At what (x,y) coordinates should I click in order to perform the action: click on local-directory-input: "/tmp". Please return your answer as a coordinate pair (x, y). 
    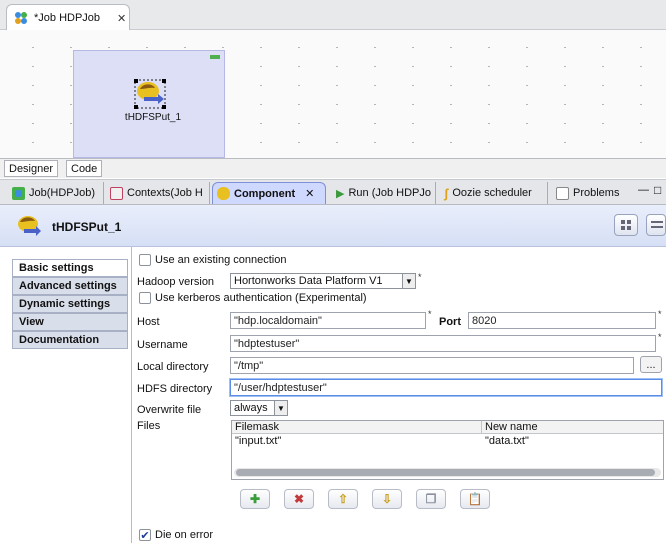
    Looking at the image, I should click on (432, 365).